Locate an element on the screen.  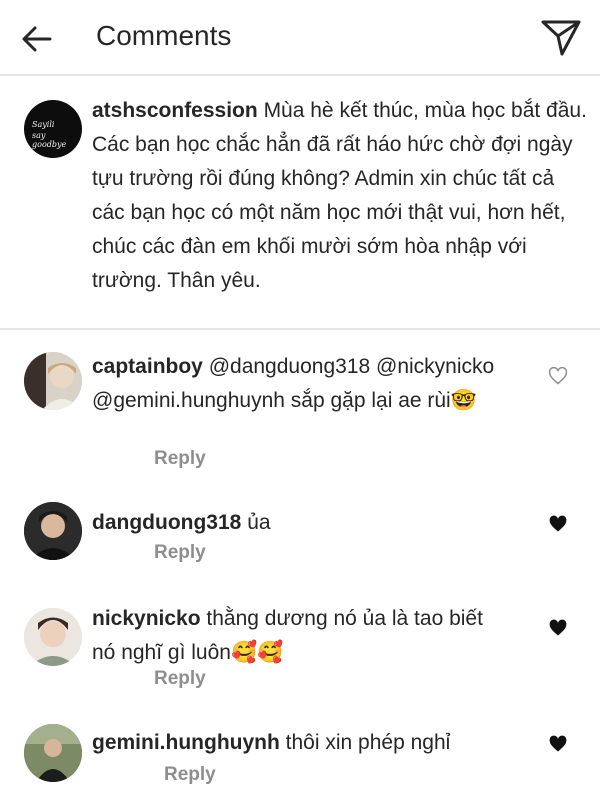
caption-username: atshsconfession is located at coordinates (175, 110).